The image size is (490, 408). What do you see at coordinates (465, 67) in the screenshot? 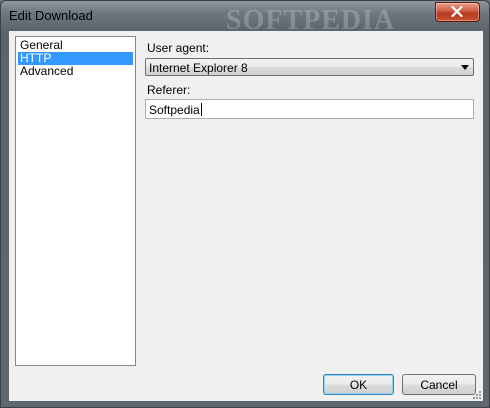
I see `chevron-down-icon` at bounding box center [465, 67].